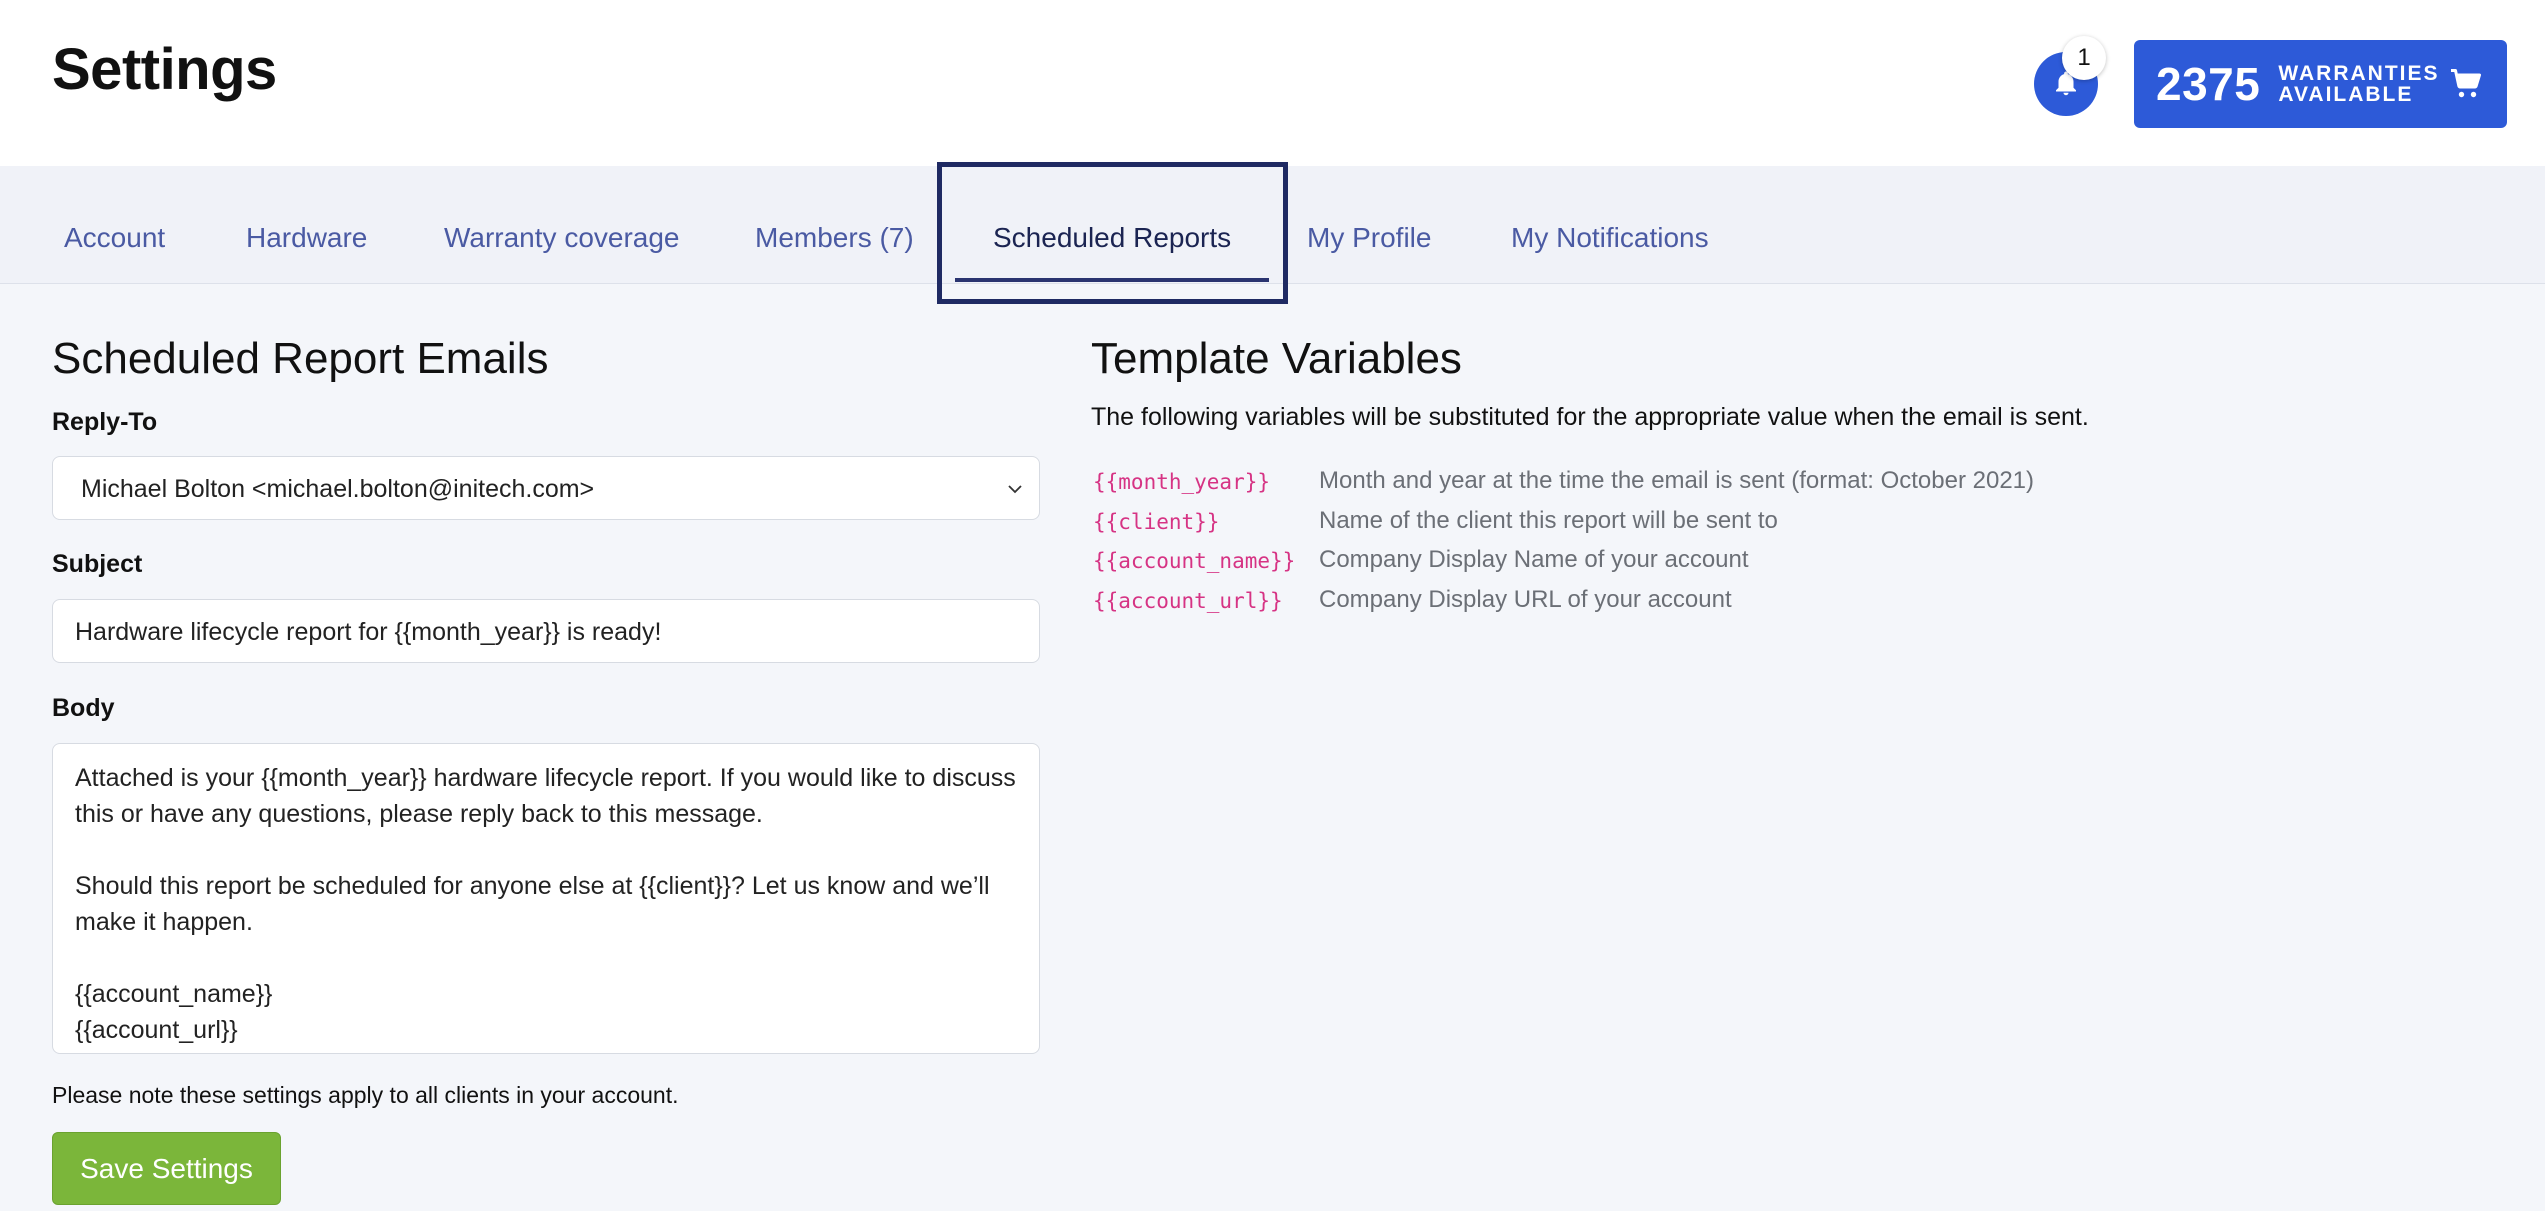  What do you see at coordinates (1112, 233) in the screenshot?
I see `active-tab-focus-ring` at bounding box center [1112, 233].